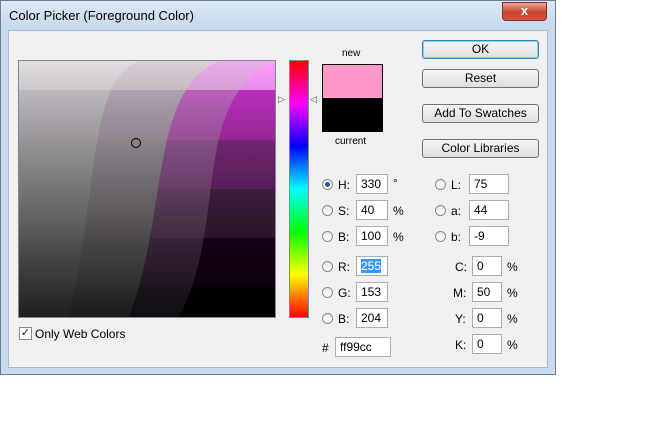 This screenshot has height=430, width=663. I want to click on new-label: new, so click(351, 53).